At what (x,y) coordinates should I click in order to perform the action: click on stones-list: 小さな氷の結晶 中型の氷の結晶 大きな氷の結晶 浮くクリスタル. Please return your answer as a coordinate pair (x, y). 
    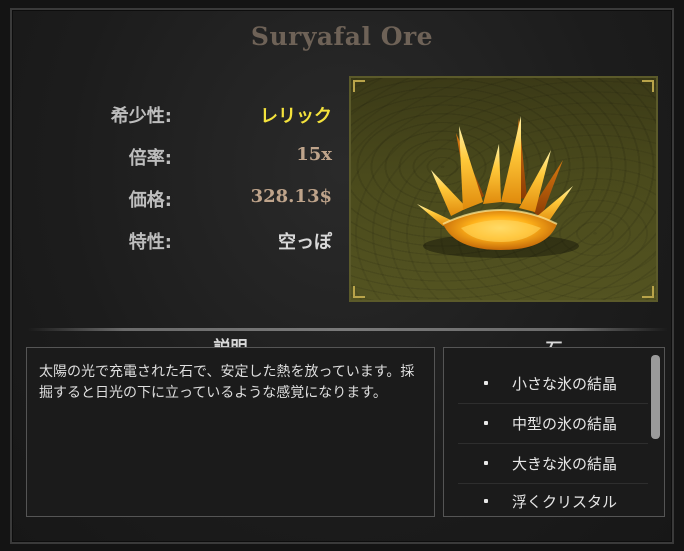
    Looking at the image, I should click on (554, 432).